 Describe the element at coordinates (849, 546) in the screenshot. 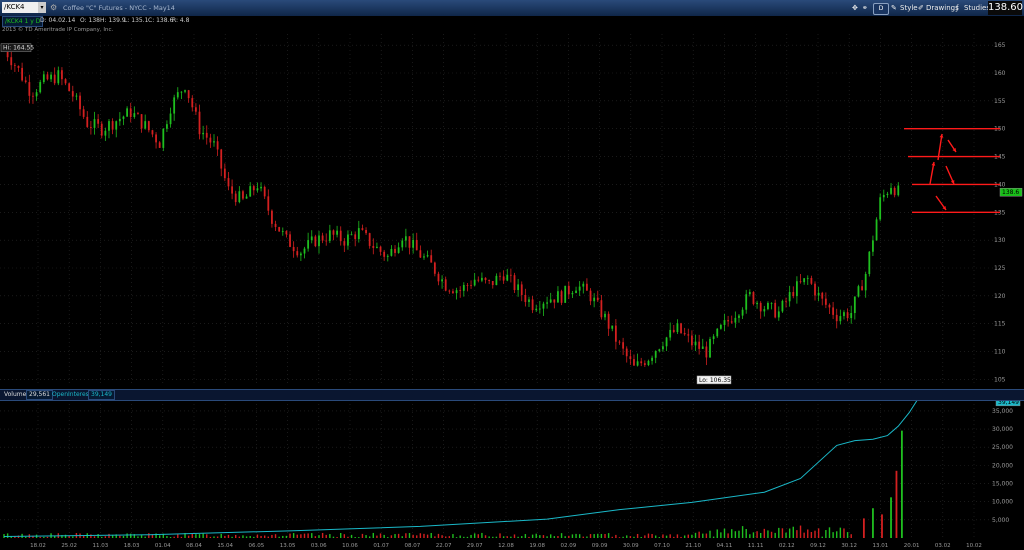

I see `time-tick-label: 30.12` at that location.